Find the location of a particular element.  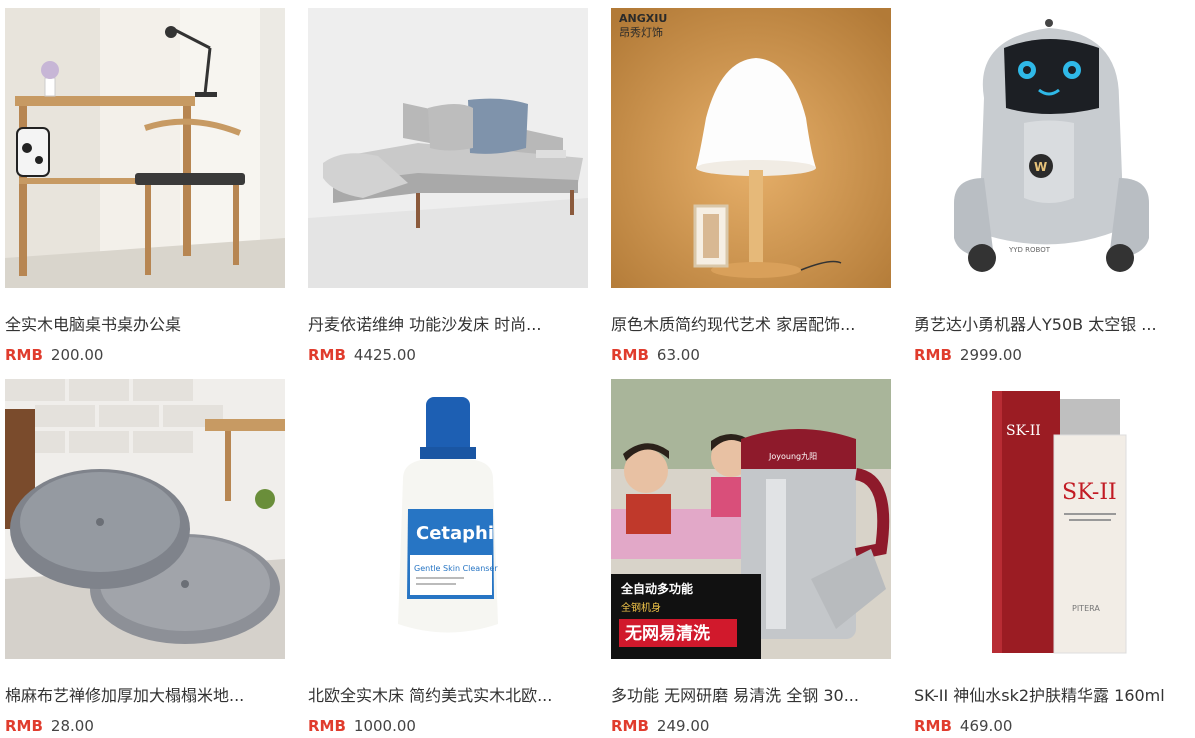

product-title: 全实木电脑桌书桌办公桌 is located at coordinates (146, 325).